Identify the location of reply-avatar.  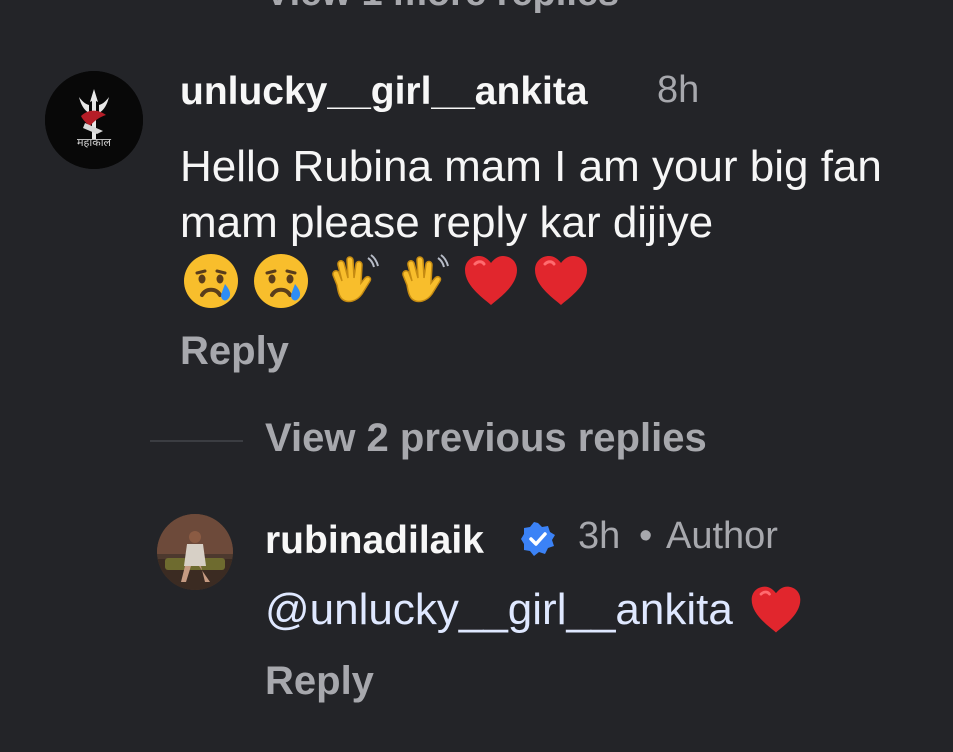
(195, 552).